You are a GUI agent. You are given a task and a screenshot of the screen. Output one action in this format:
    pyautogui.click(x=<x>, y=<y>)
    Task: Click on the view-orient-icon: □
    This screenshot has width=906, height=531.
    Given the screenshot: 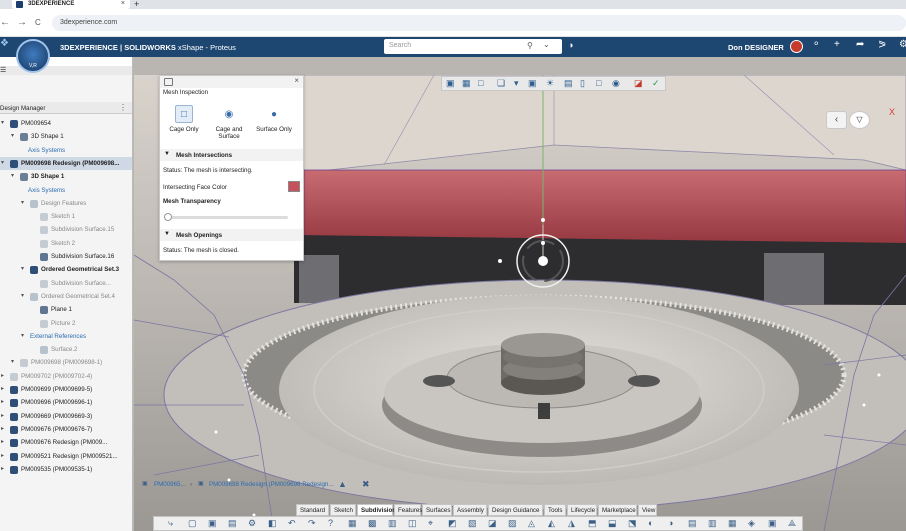 What is the action you would take?
    pyautogui.click(x=480, y=83)
    